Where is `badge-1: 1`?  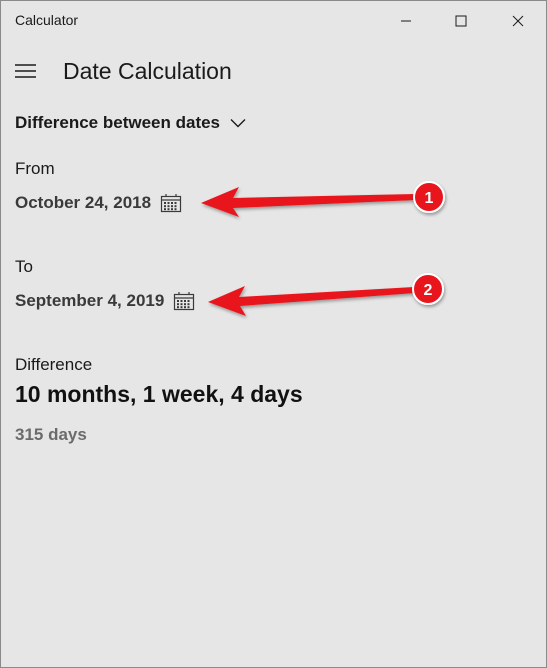 badge-1: 1 is located at coordinates (429, 197).